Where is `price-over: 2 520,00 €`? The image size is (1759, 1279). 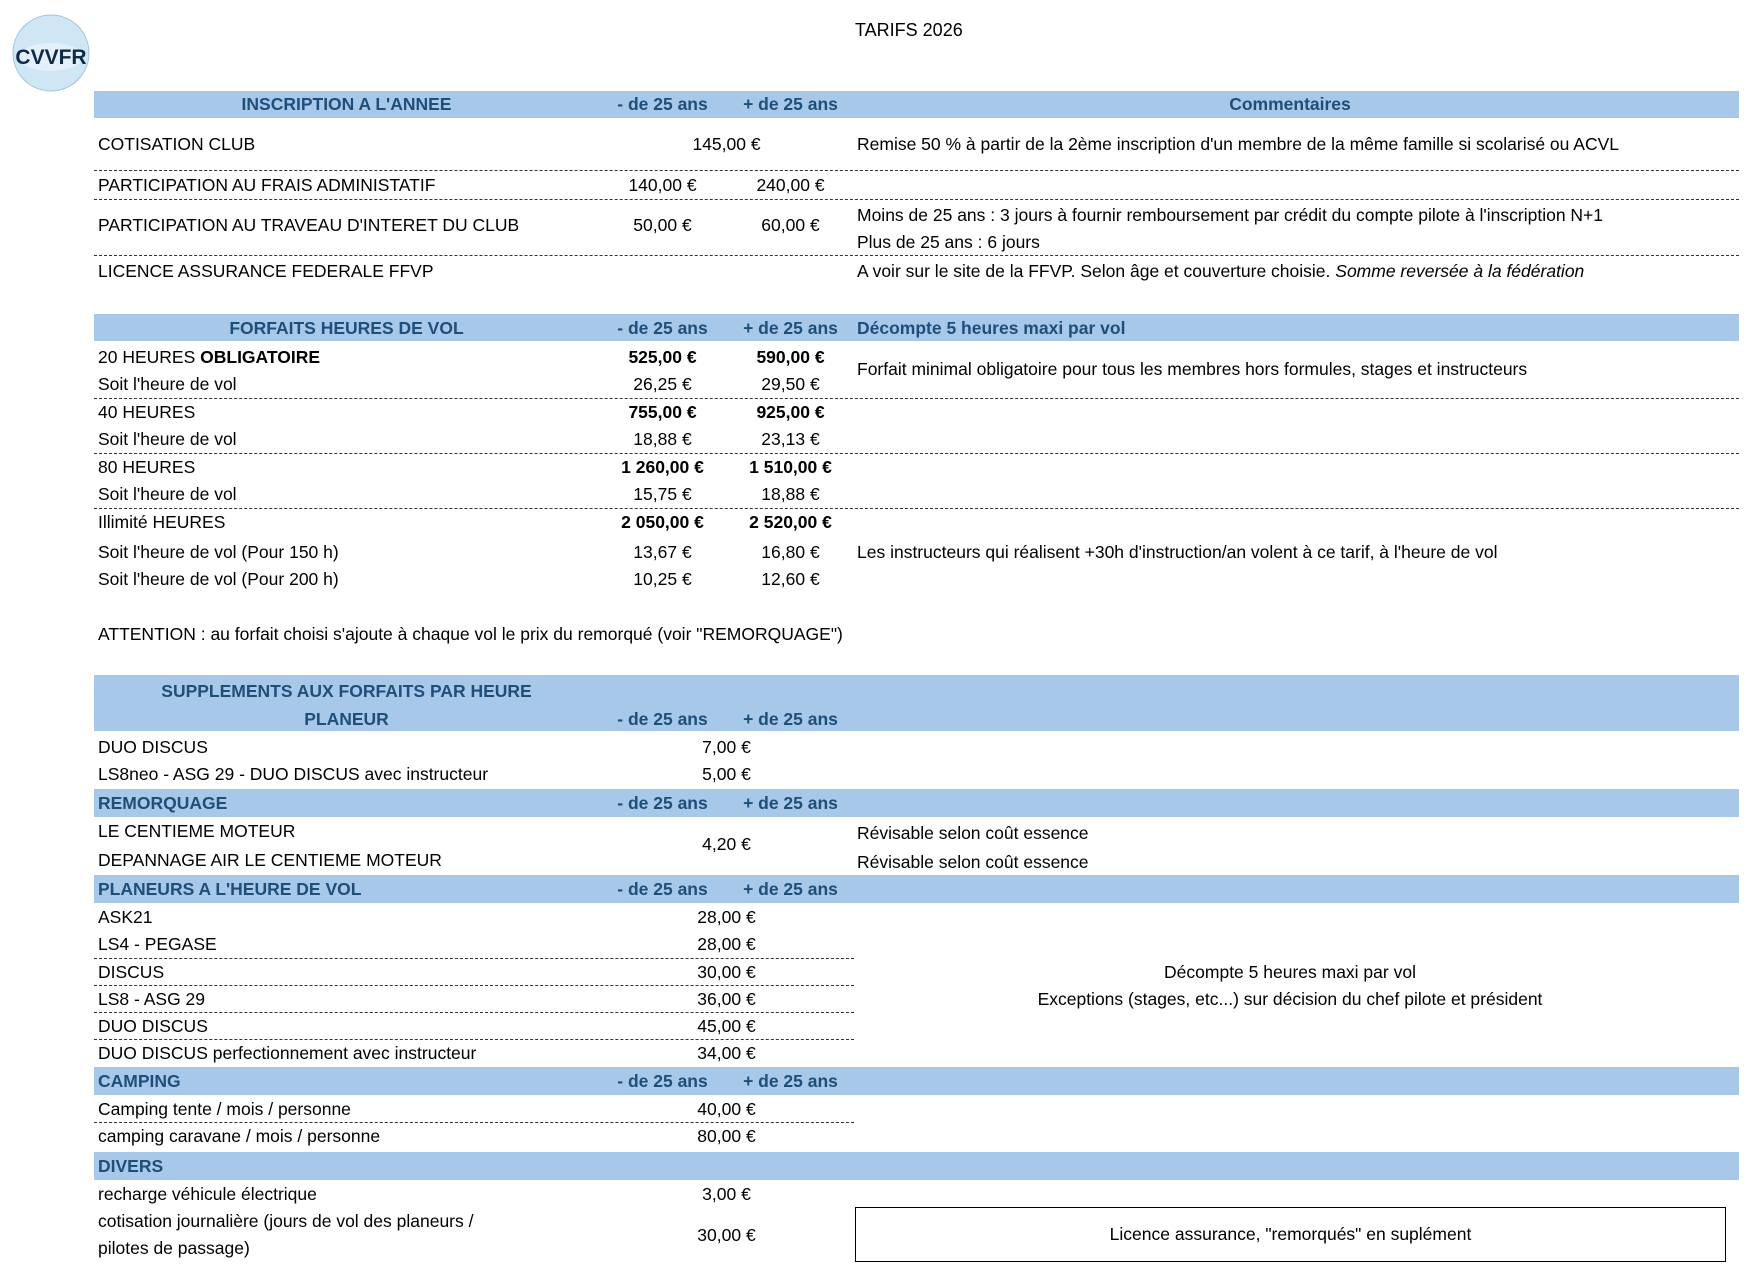
price-over: 2 520,00 € is located at coordinates (790, 522).